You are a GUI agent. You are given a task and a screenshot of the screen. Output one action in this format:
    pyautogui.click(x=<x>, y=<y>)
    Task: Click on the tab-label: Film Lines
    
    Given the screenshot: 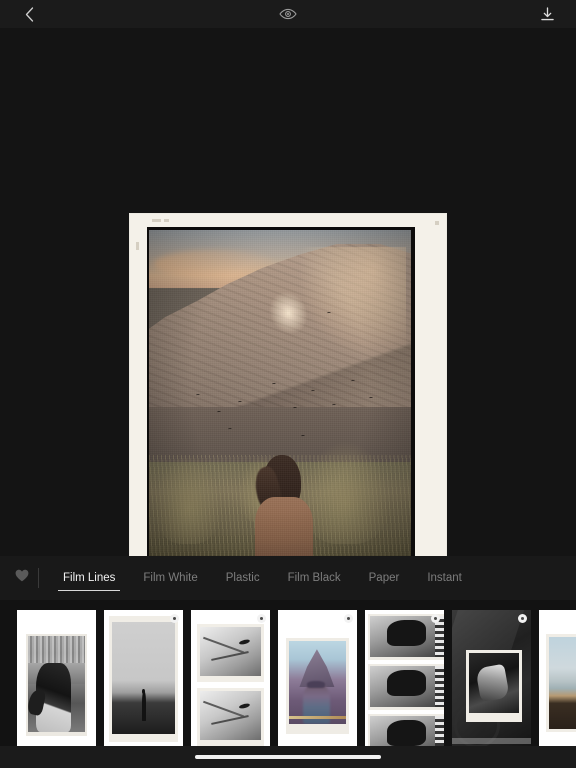 What is the action you would take?
    pyautogui.click(x=89, y=578)
    